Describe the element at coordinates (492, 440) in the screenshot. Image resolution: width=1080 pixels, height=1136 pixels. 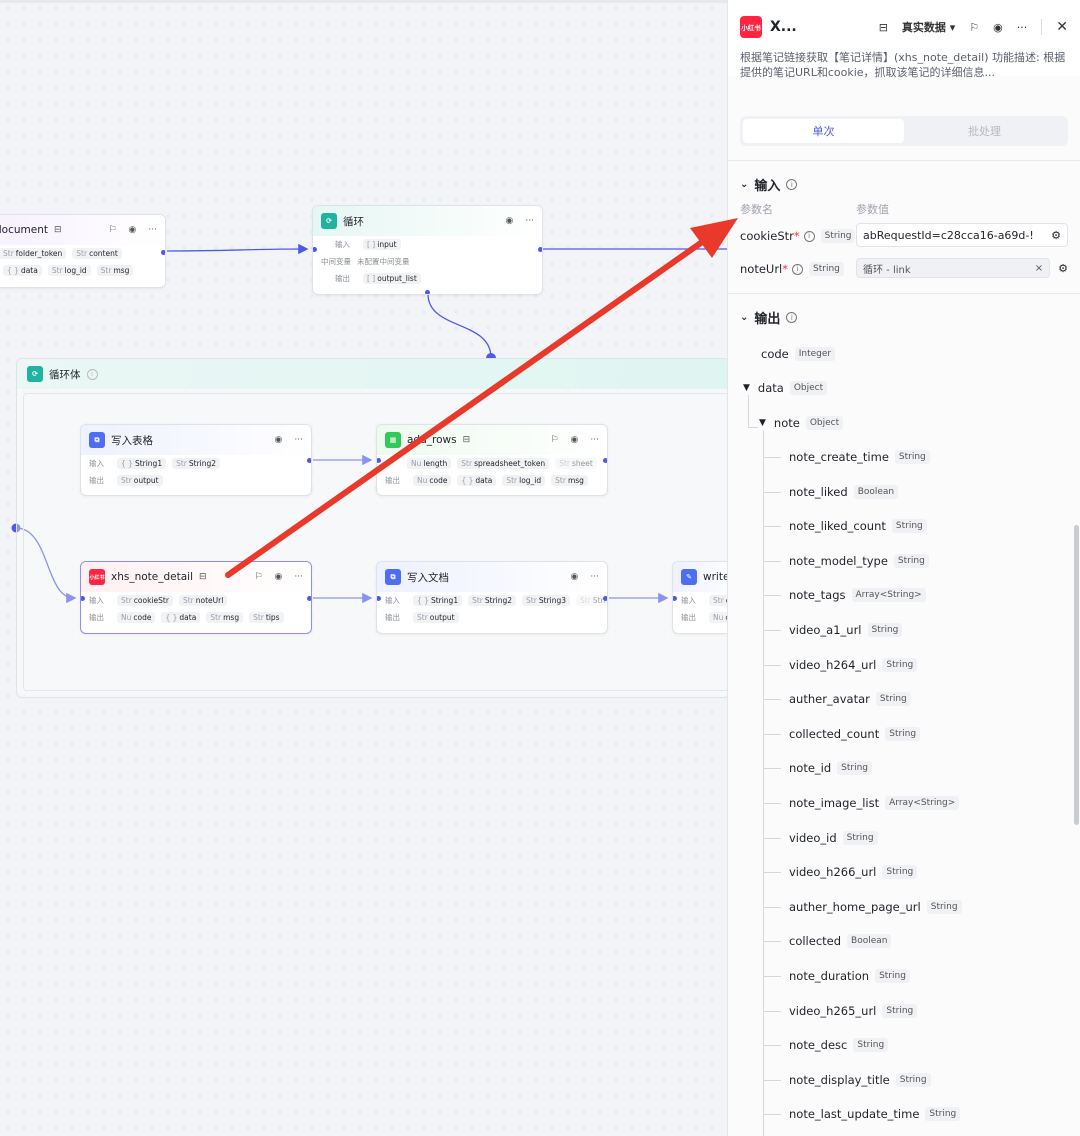
I see `node-add-rows-header: ▦ add_rows ⊟ ⚐ ◉ ···` at that location.